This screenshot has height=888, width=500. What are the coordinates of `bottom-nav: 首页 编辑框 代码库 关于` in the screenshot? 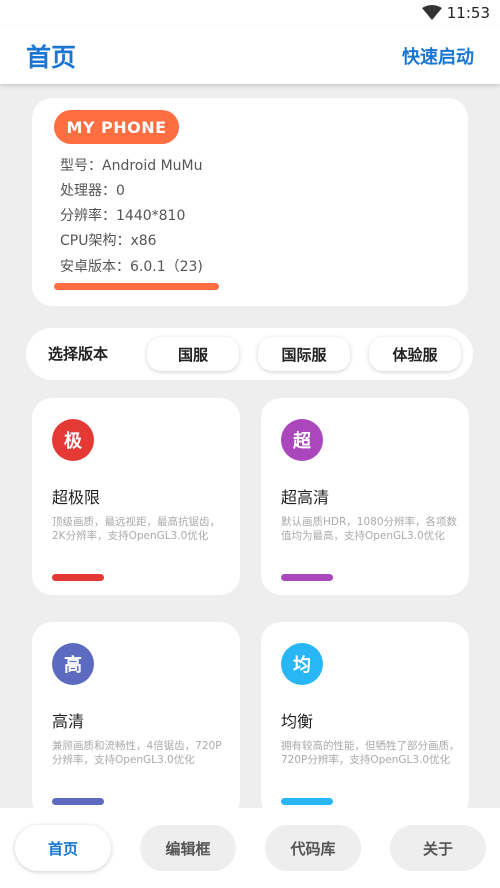 It's located at (250, 848).